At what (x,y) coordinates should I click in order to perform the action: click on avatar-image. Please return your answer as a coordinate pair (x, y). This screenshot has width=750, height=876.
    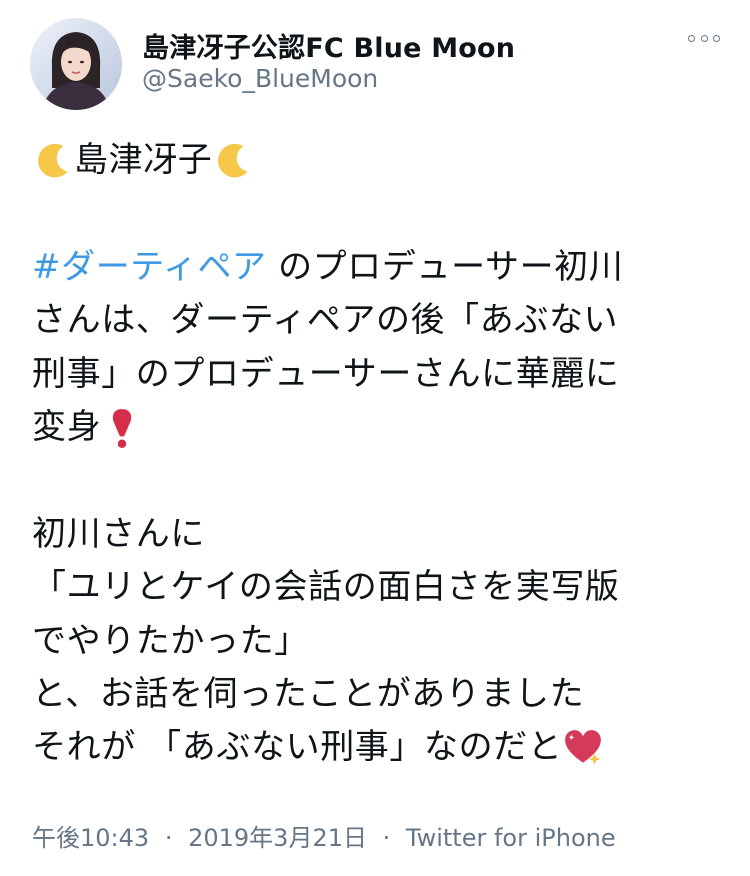
    Looking at the image, I should click on (76, 64).